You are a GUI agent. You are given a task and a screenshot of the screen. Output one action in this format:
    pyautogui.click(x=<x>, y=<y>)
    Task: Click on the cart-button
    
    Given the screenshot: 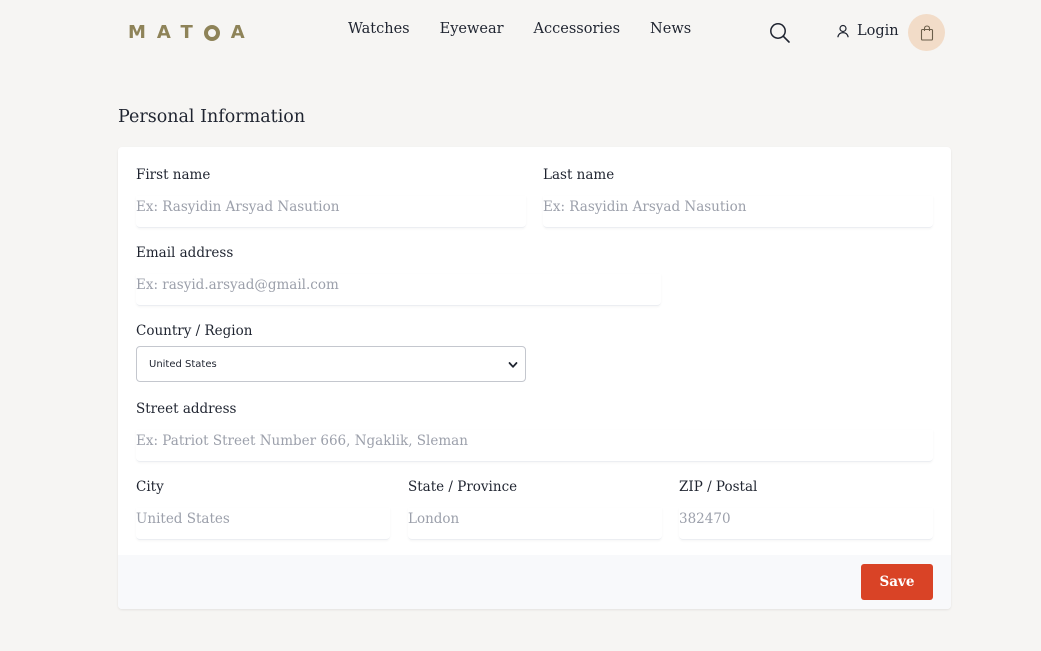 What is the action you would take?
    pyautogui.click(x=926, y=32)
    